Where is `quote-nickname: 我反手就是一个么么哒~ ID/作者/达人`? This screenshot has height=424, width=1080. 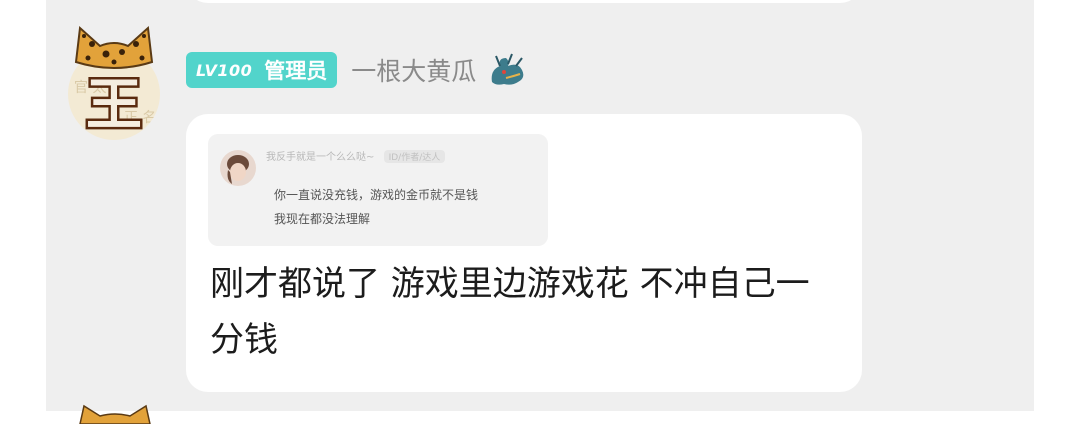 quote-nickname: 我反手就是一个么么哒~ ID/作者/达人 is located at coordinates (356, 155).